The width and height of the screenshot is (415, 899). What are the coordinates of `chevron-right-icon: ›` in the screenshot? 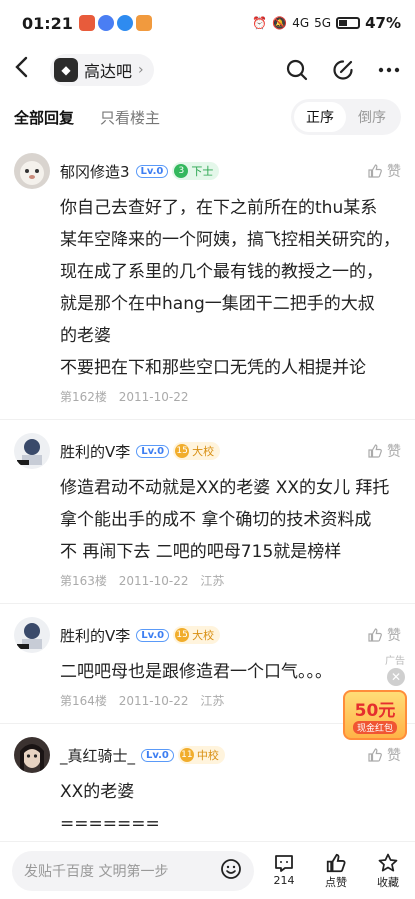 It's located at (141, 70).